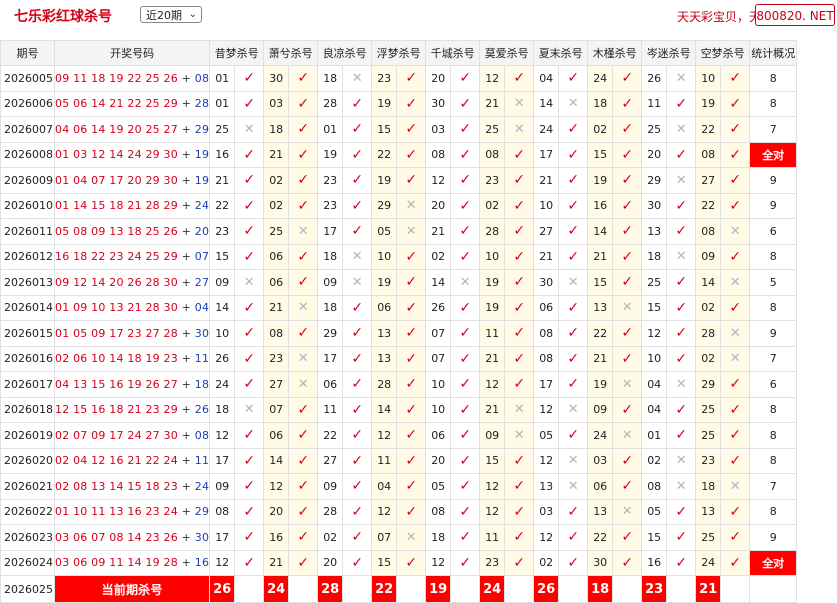 This screenshot has width=837, height=603. I want to click on kill-number: 29, so click(330, 333).